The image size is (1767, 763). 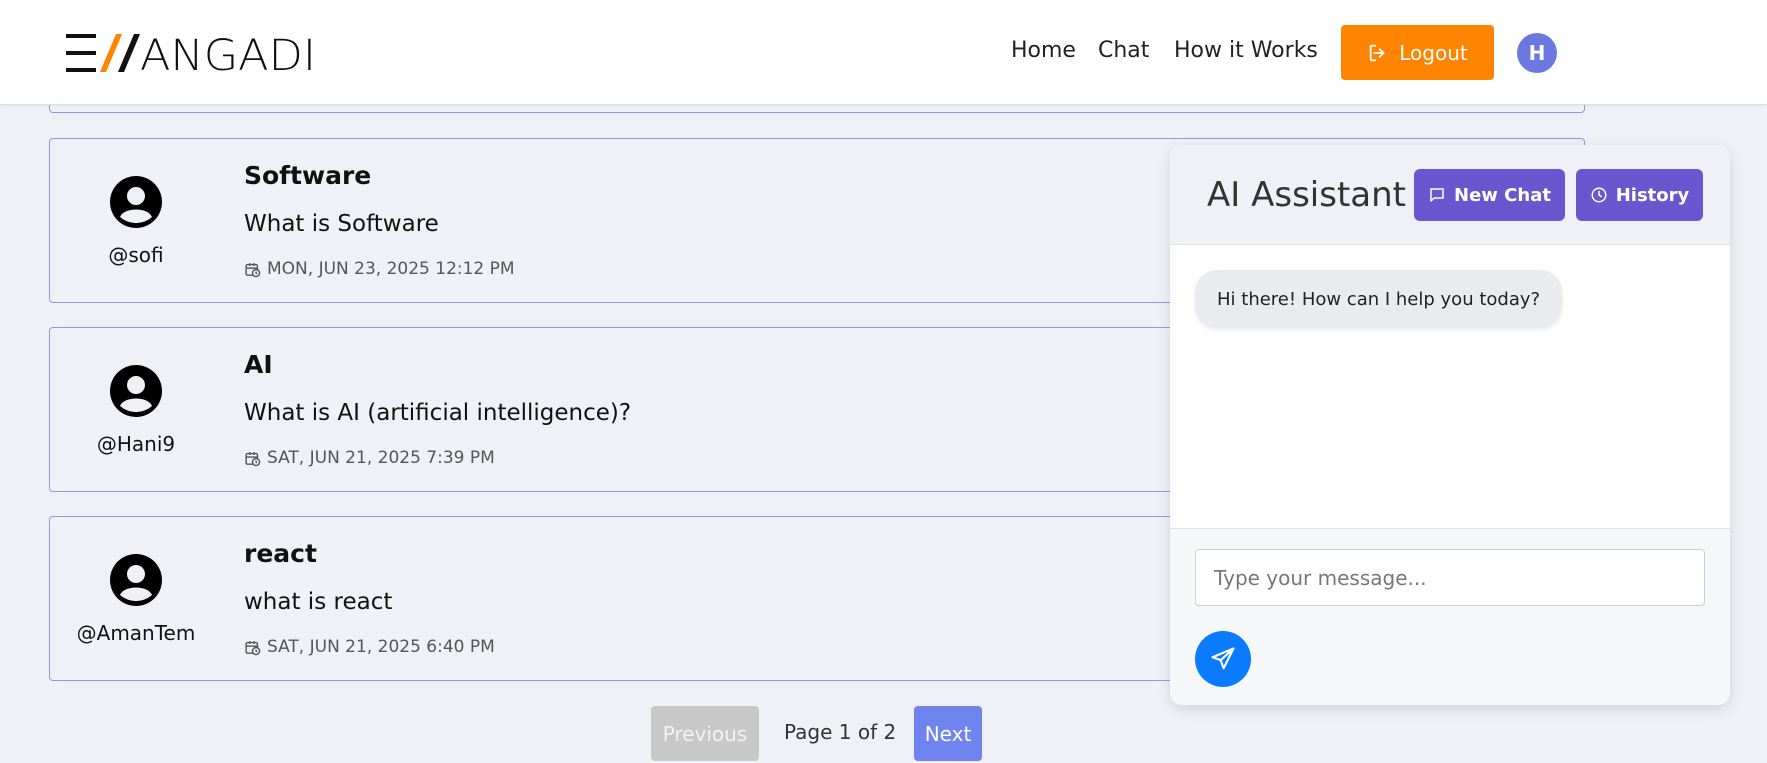 I want to click on send-message-button, so click(x=1223, y=659).